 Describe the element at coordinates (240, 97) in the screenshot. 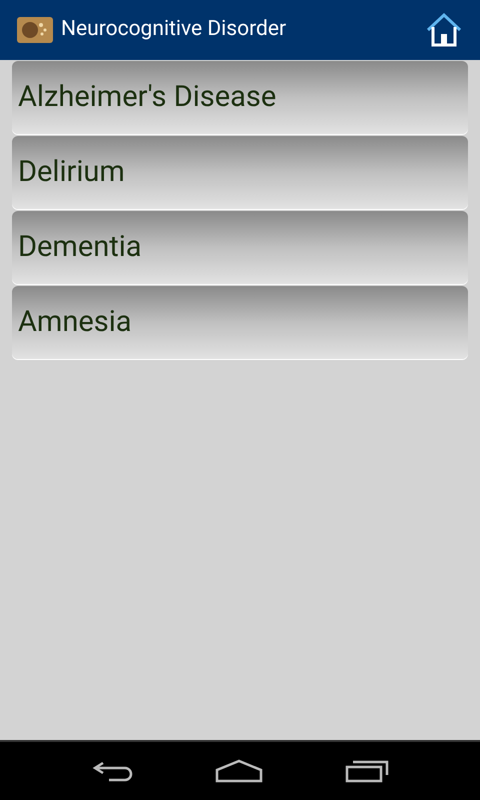

I see `list-item: Alzheimer's Disease` at that location.